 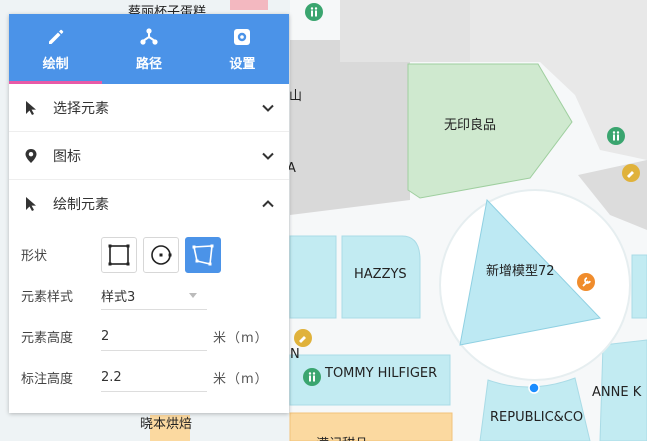 I want to click on map-label-hazzys: HAZZYS, so click(x=380, y=274).